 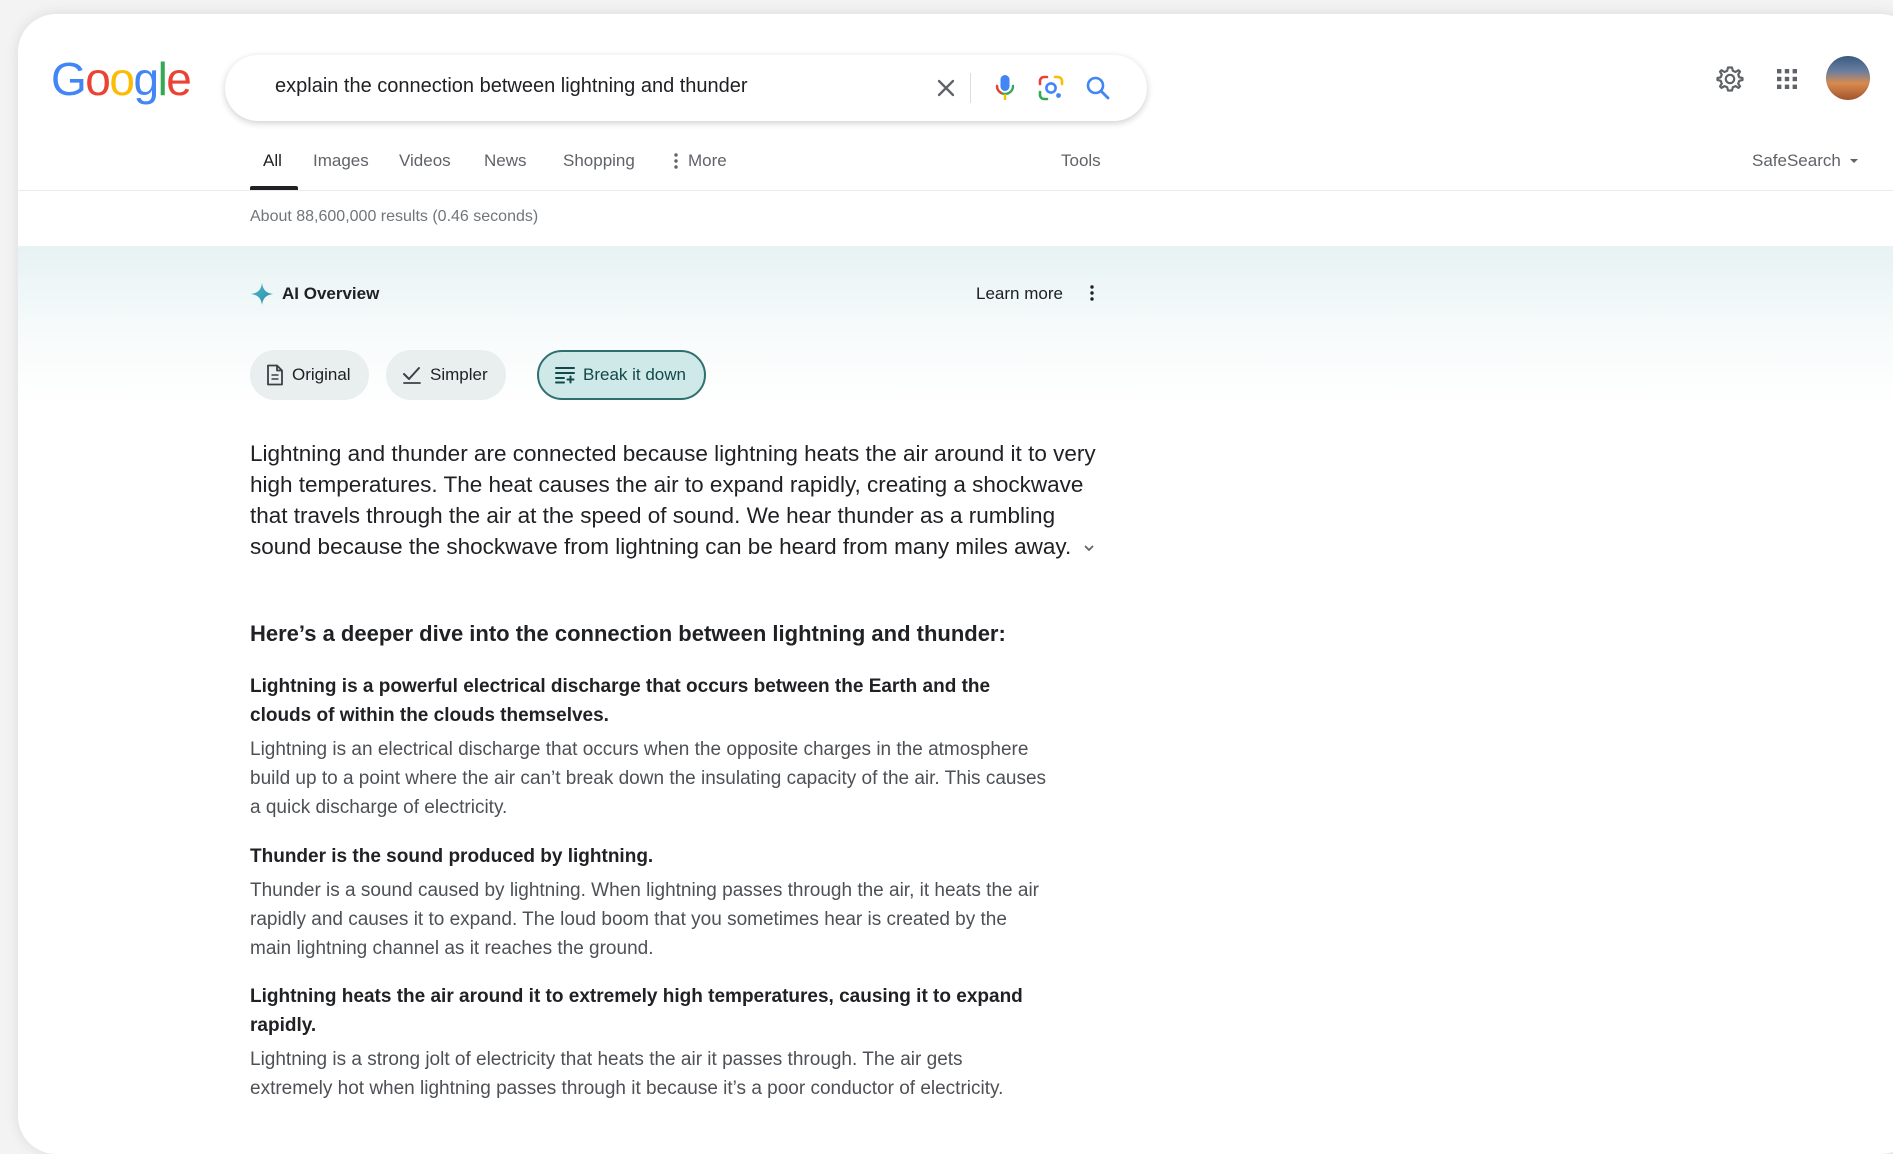 What do you see at coordinates (955, 190) in the screenshot?
I see `nav-divider` at bounding box center [955, 190].